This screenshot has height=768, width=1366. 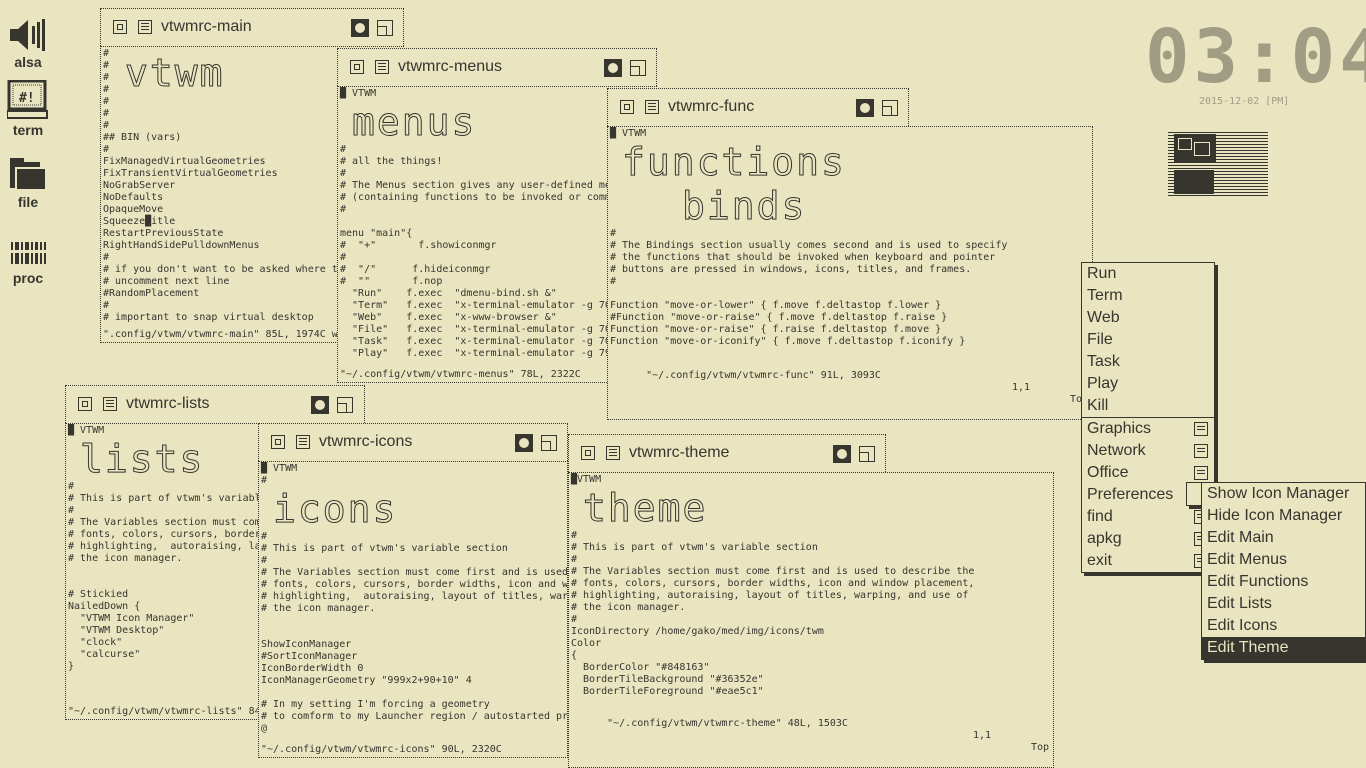 I want to click on desktop-icon-file: file, so click(x=28, y=181).